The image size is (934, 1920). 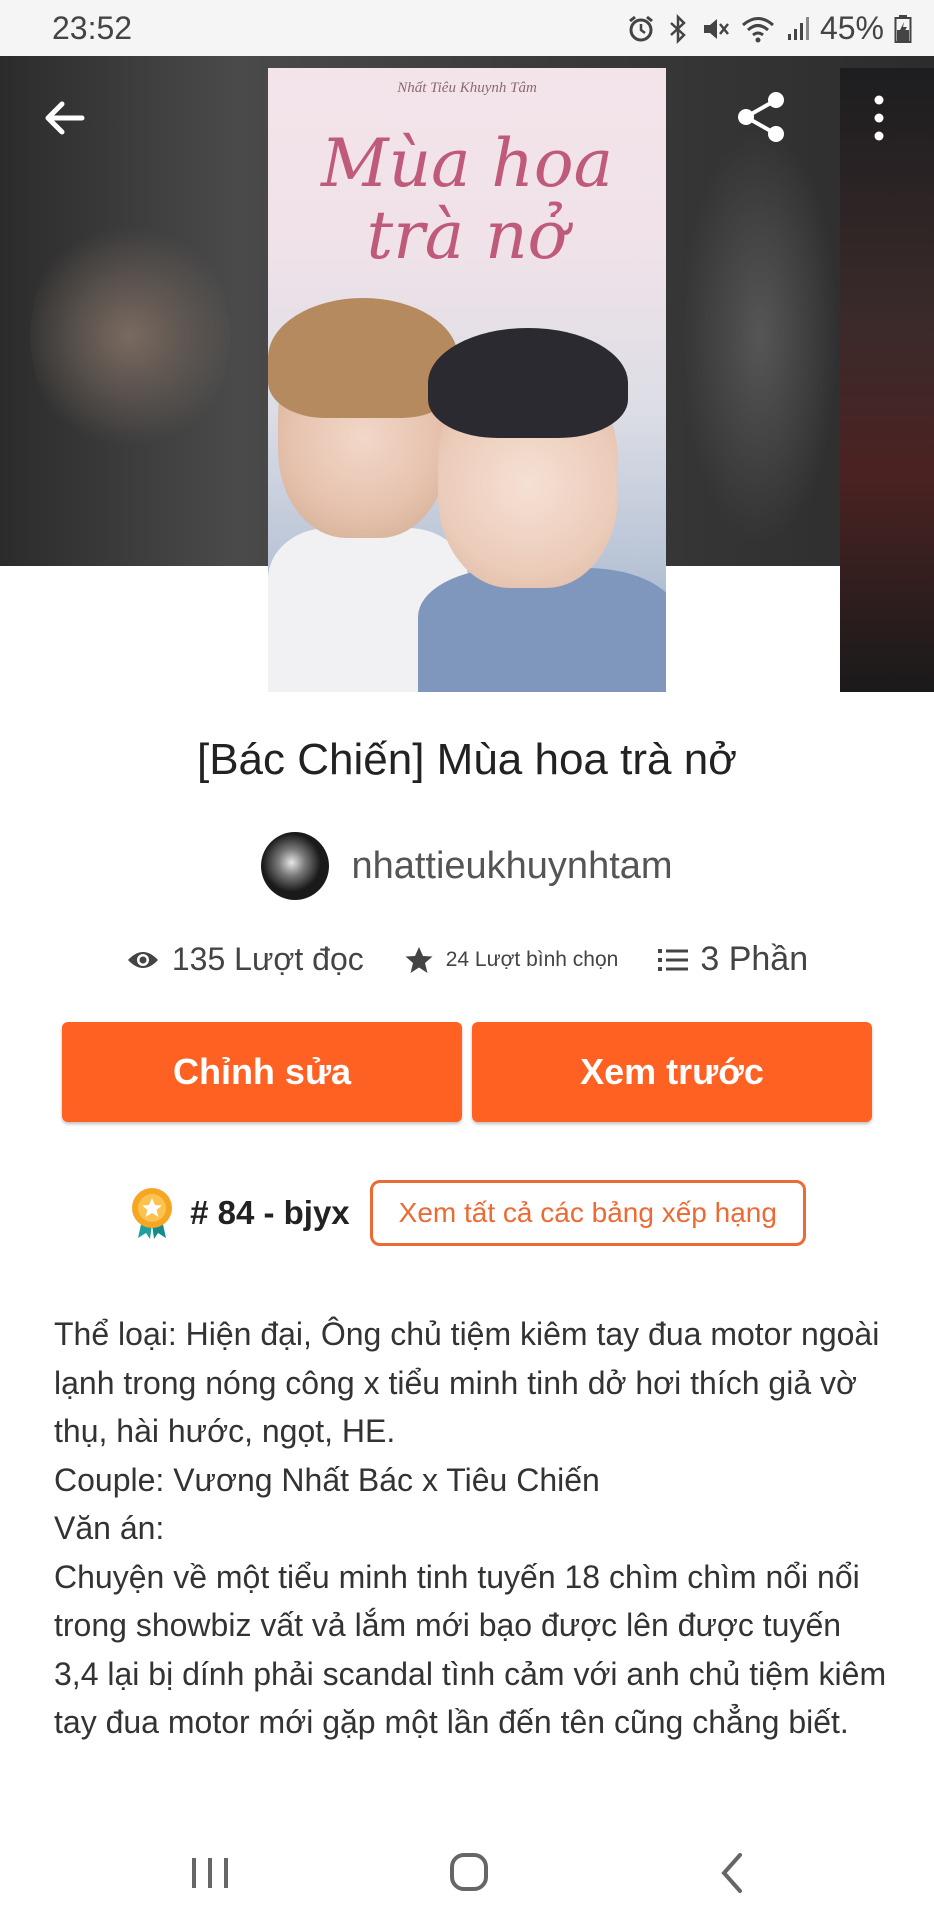 I want to click on next-cover-thumbnail, so click(x=887, y=380).